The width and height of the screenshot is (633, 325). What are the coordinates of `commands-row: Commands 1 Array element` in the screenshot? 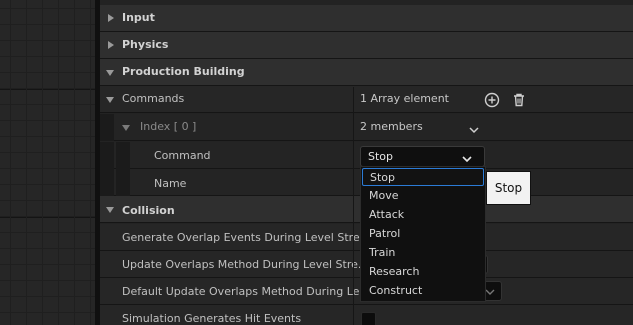 It's located at (366, 99).